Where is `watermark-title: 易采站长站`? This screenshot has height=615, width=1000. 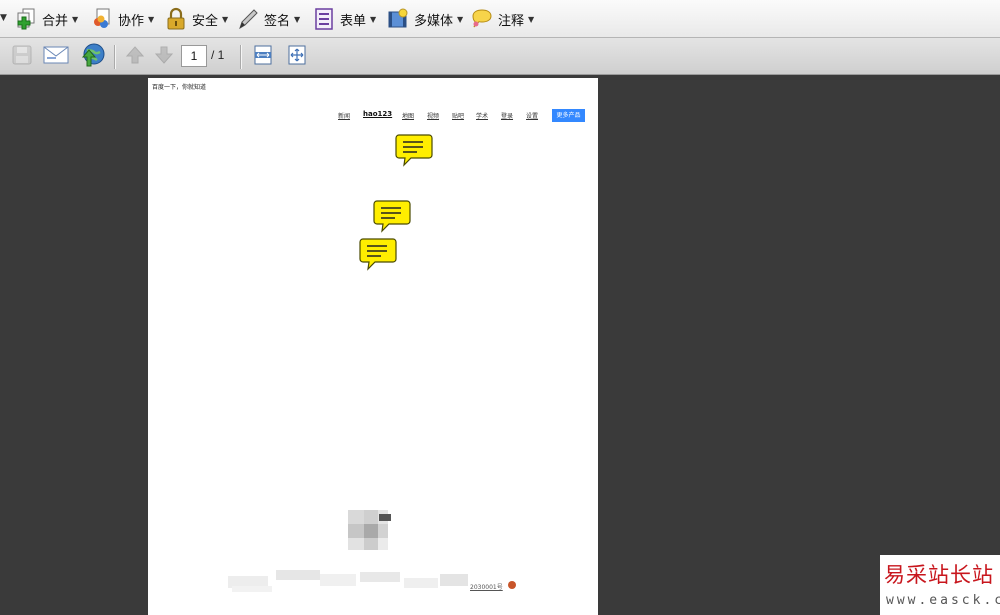 watermark-title: 易采站长站 is located at coordinates (939, 575).